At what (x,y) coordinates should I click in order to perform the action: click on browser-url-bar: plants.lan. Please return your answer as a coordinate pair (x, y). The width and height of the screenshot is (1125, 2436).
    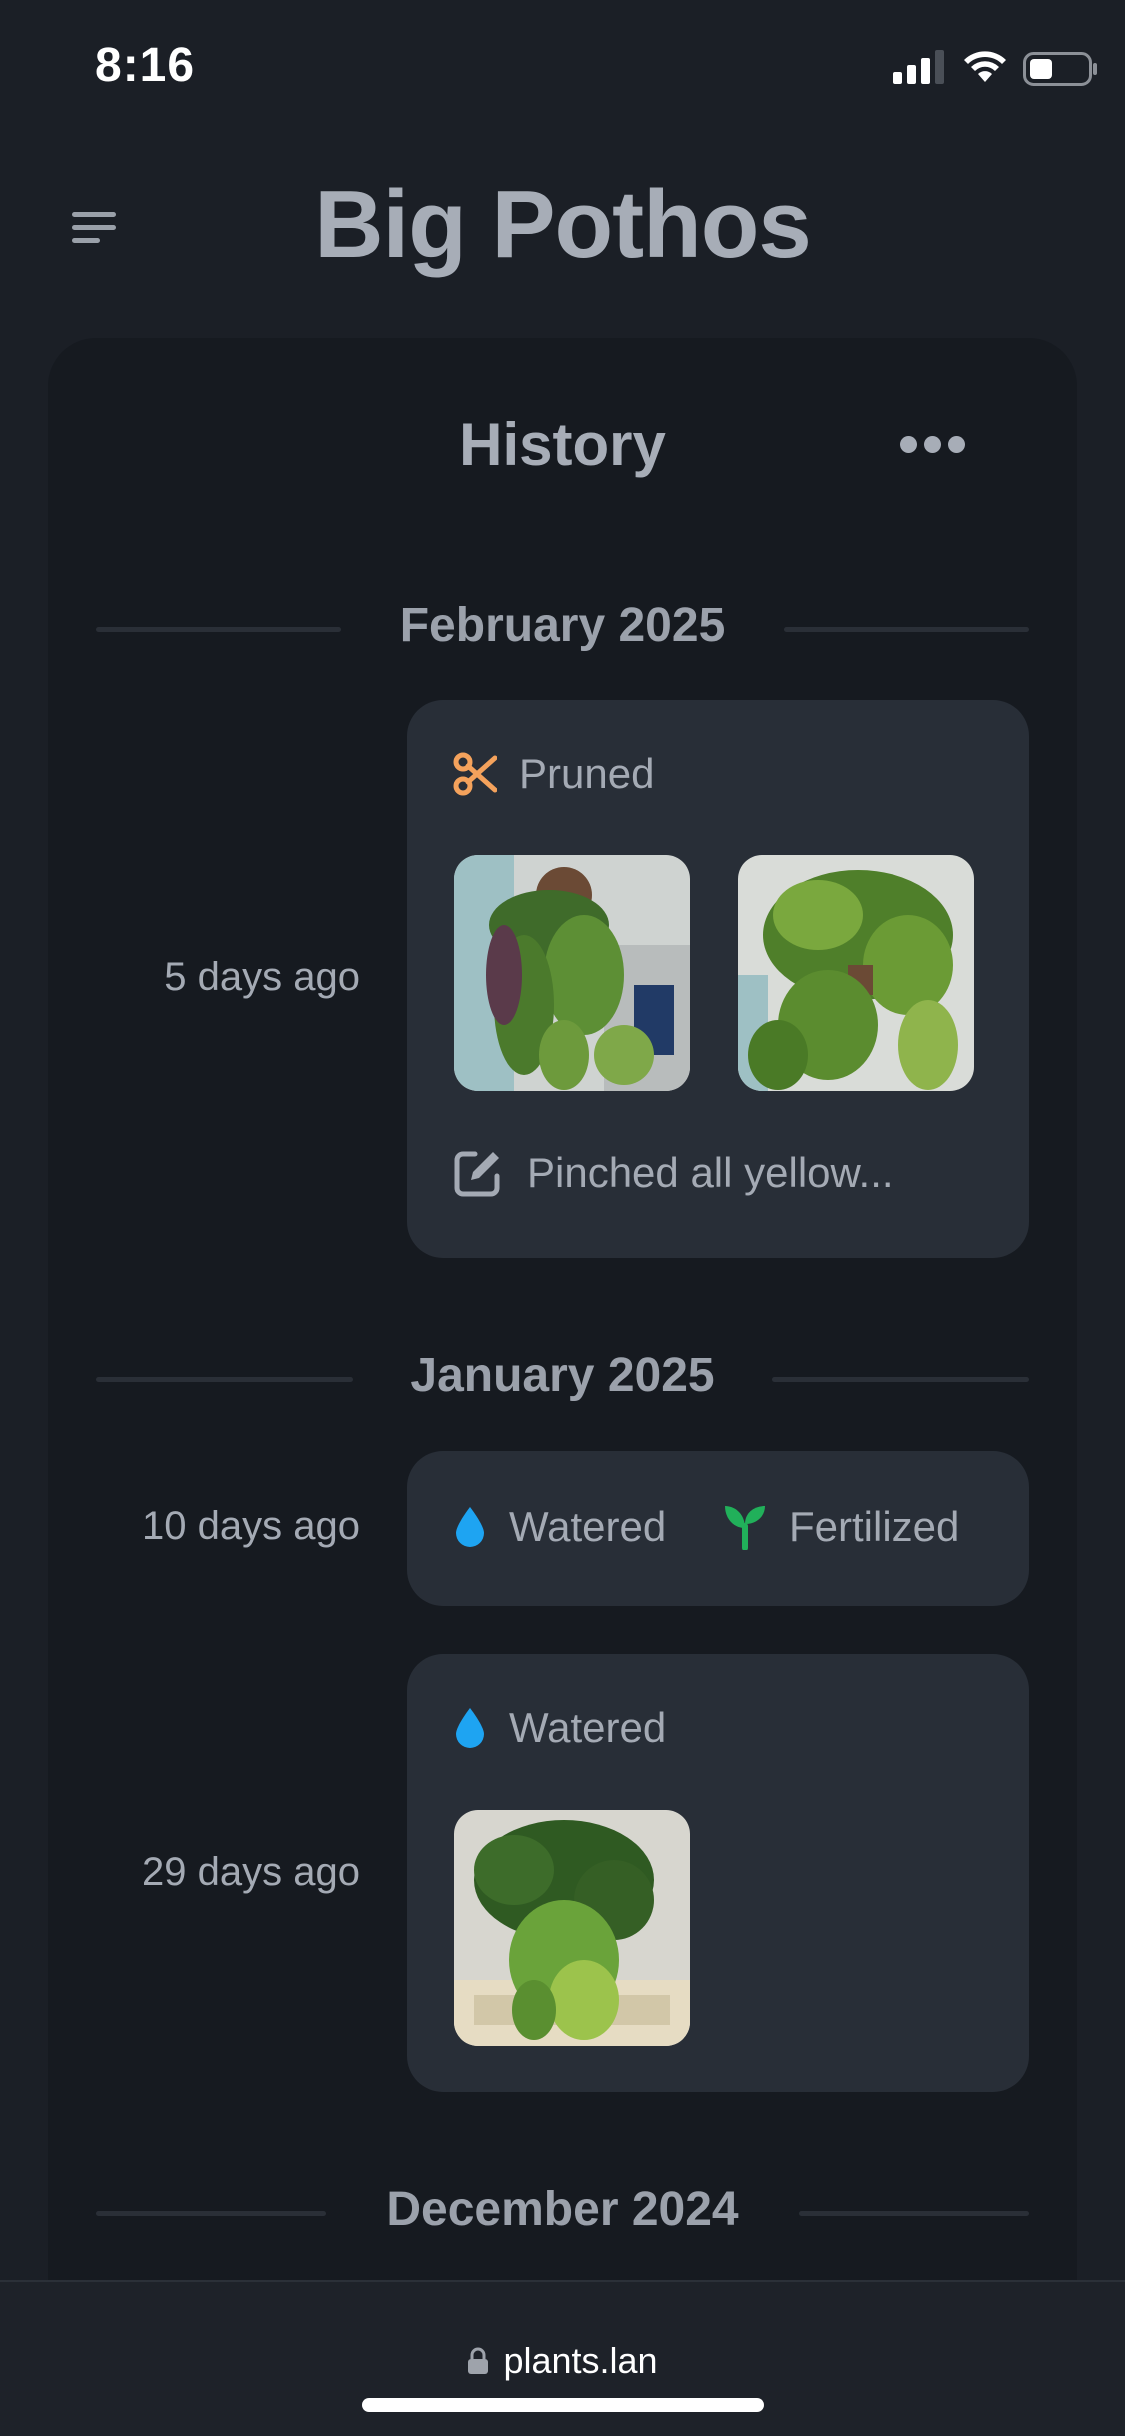
    Looking at the image, I should click on (562, 2358).